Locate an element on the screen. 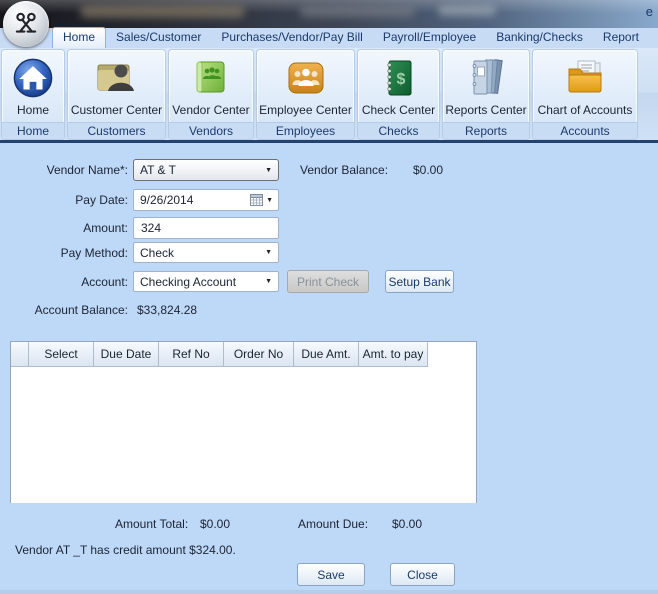  pay-date-label: Pay Date: is located at coordinates (101, 200).